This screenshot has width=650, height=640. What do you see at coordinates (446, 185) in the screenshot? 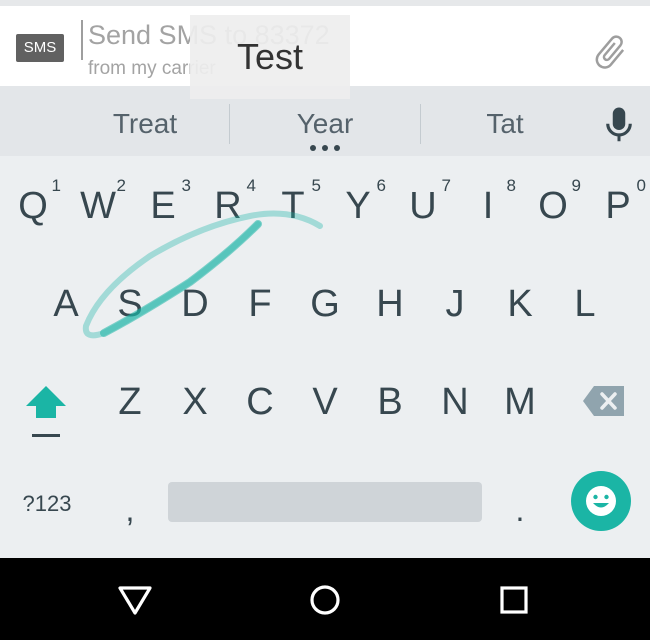
I see `key-number: 7` at bounding box center [446, 185].